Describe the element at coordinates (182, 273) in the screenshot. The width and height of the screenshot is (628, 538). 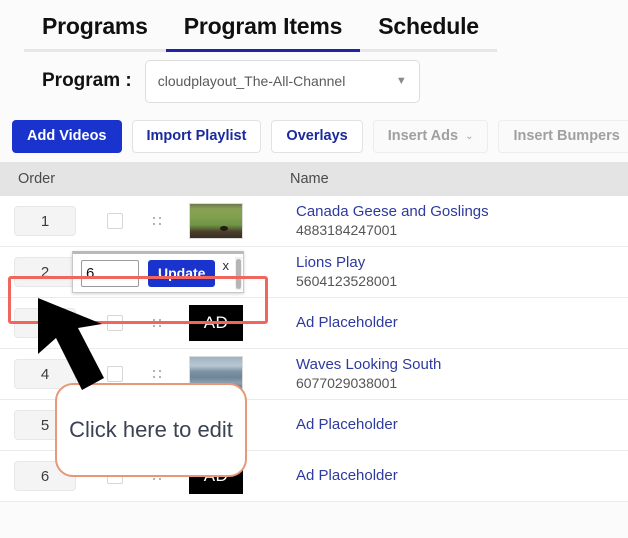
I see `update-button: Update` at that location.